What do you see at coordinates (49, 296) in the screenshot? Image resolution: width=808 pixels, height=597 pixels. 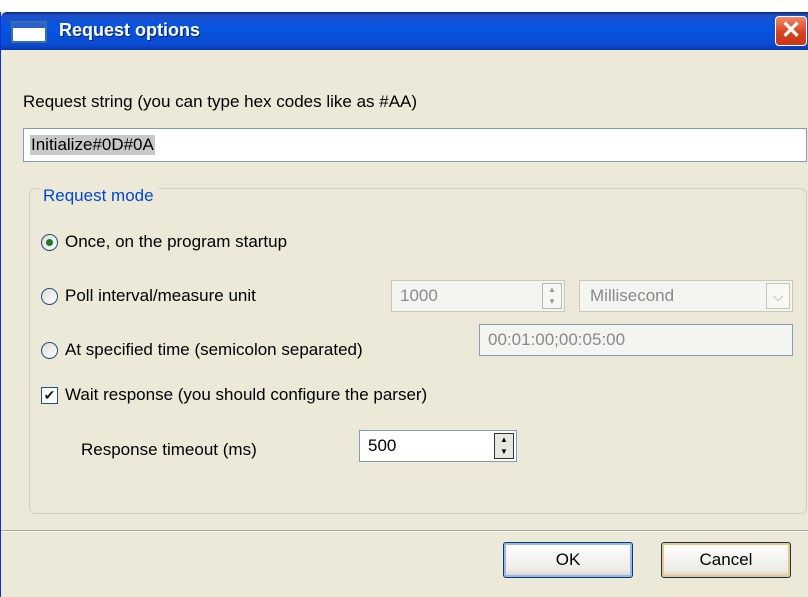 I see `poll-interval-radio` at bounding box center [49, 296].